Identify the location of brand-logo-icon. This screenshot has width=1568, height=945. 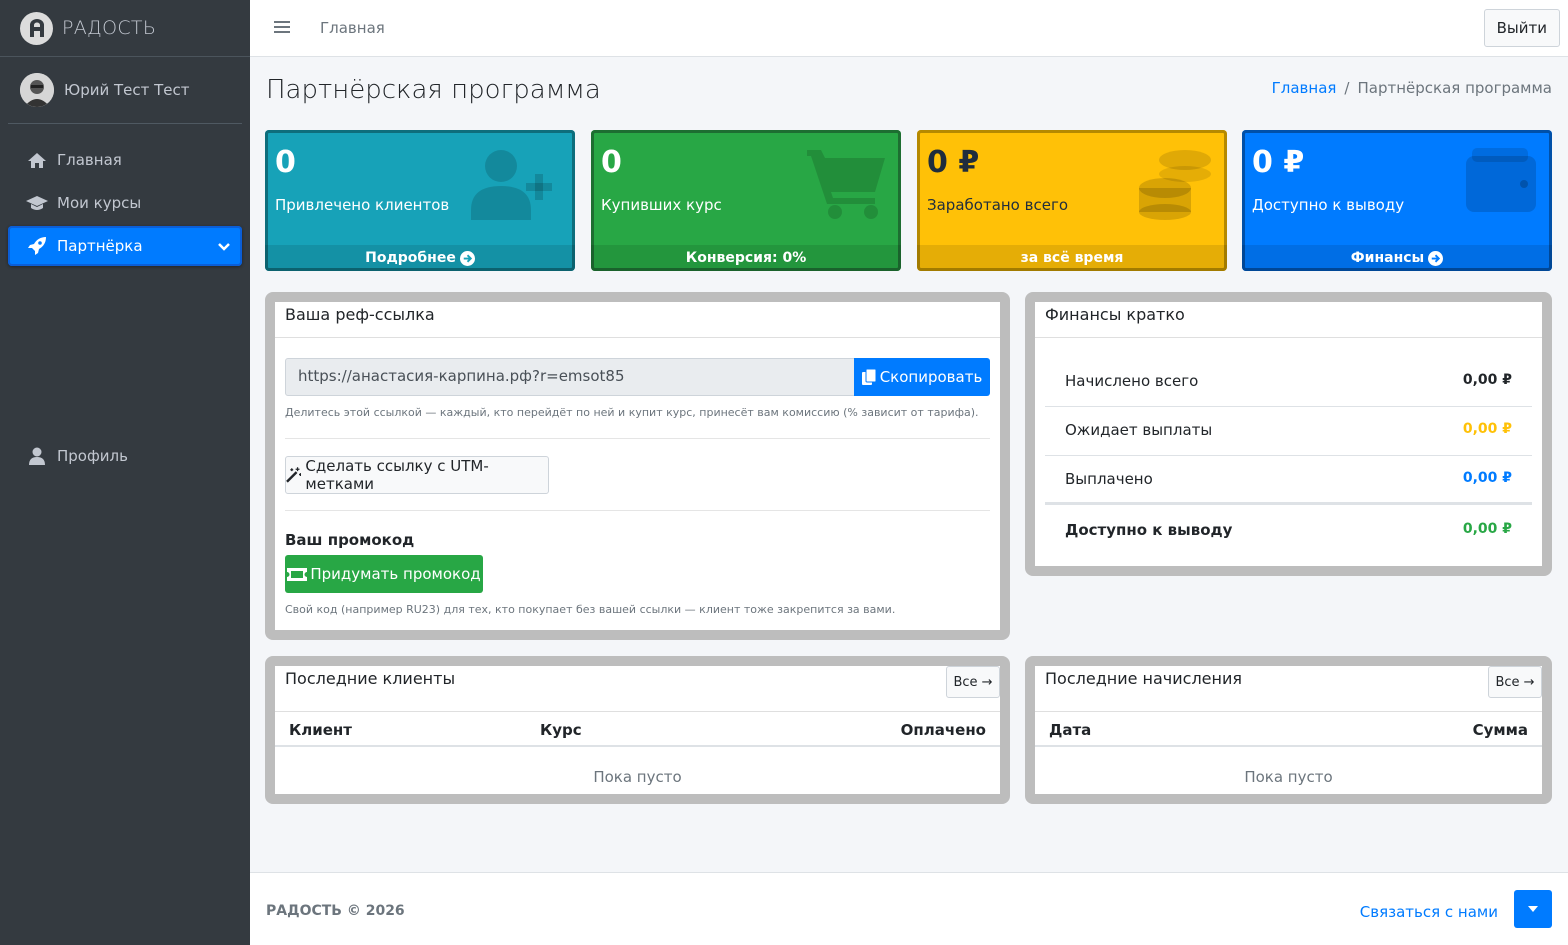
(36, 28).